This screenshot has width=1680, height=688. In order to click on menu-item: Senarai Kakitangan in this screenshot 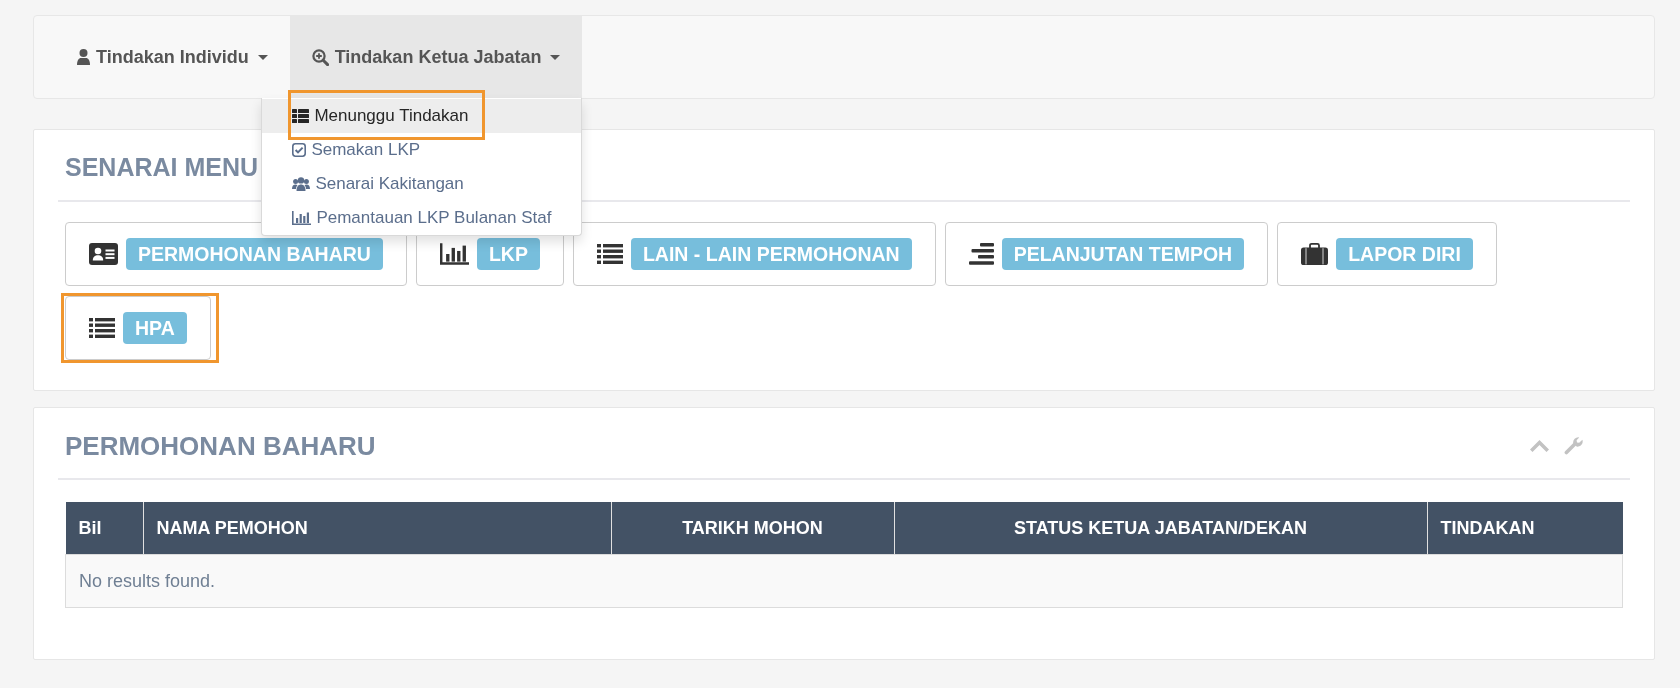, I will do `click(422, 184)`.